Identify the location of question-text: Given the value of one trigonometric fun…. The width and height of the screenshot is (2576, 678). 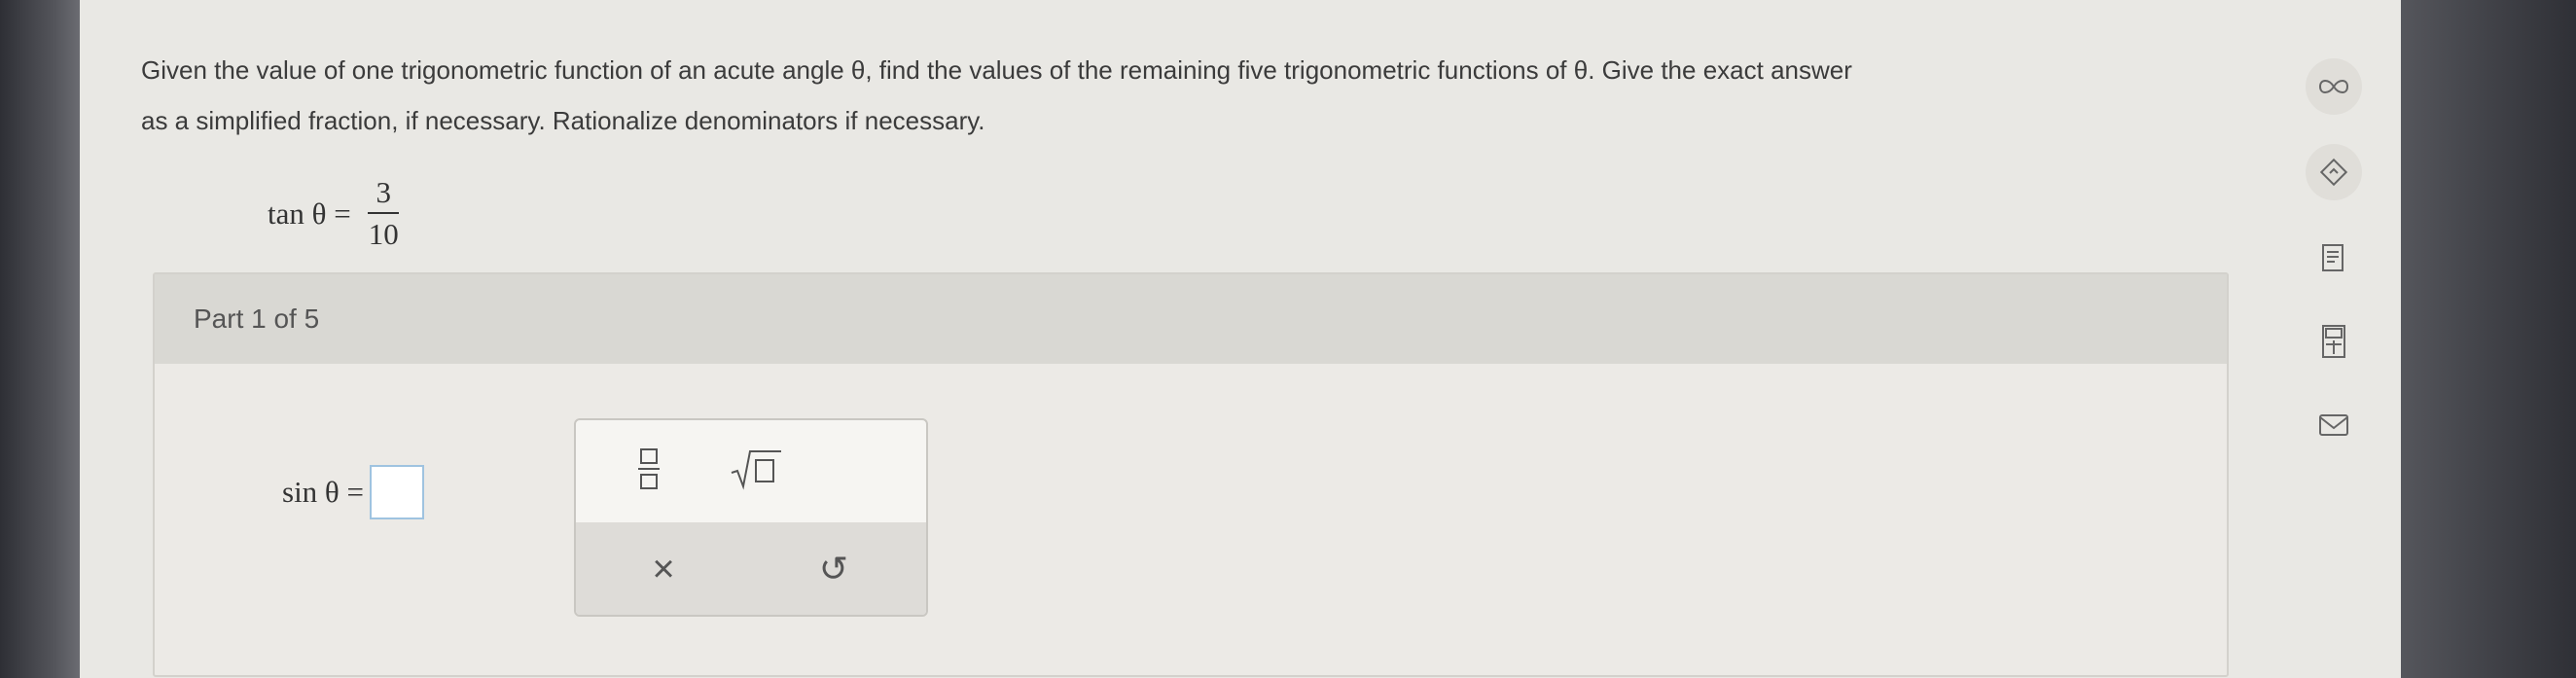
(1196, 95).